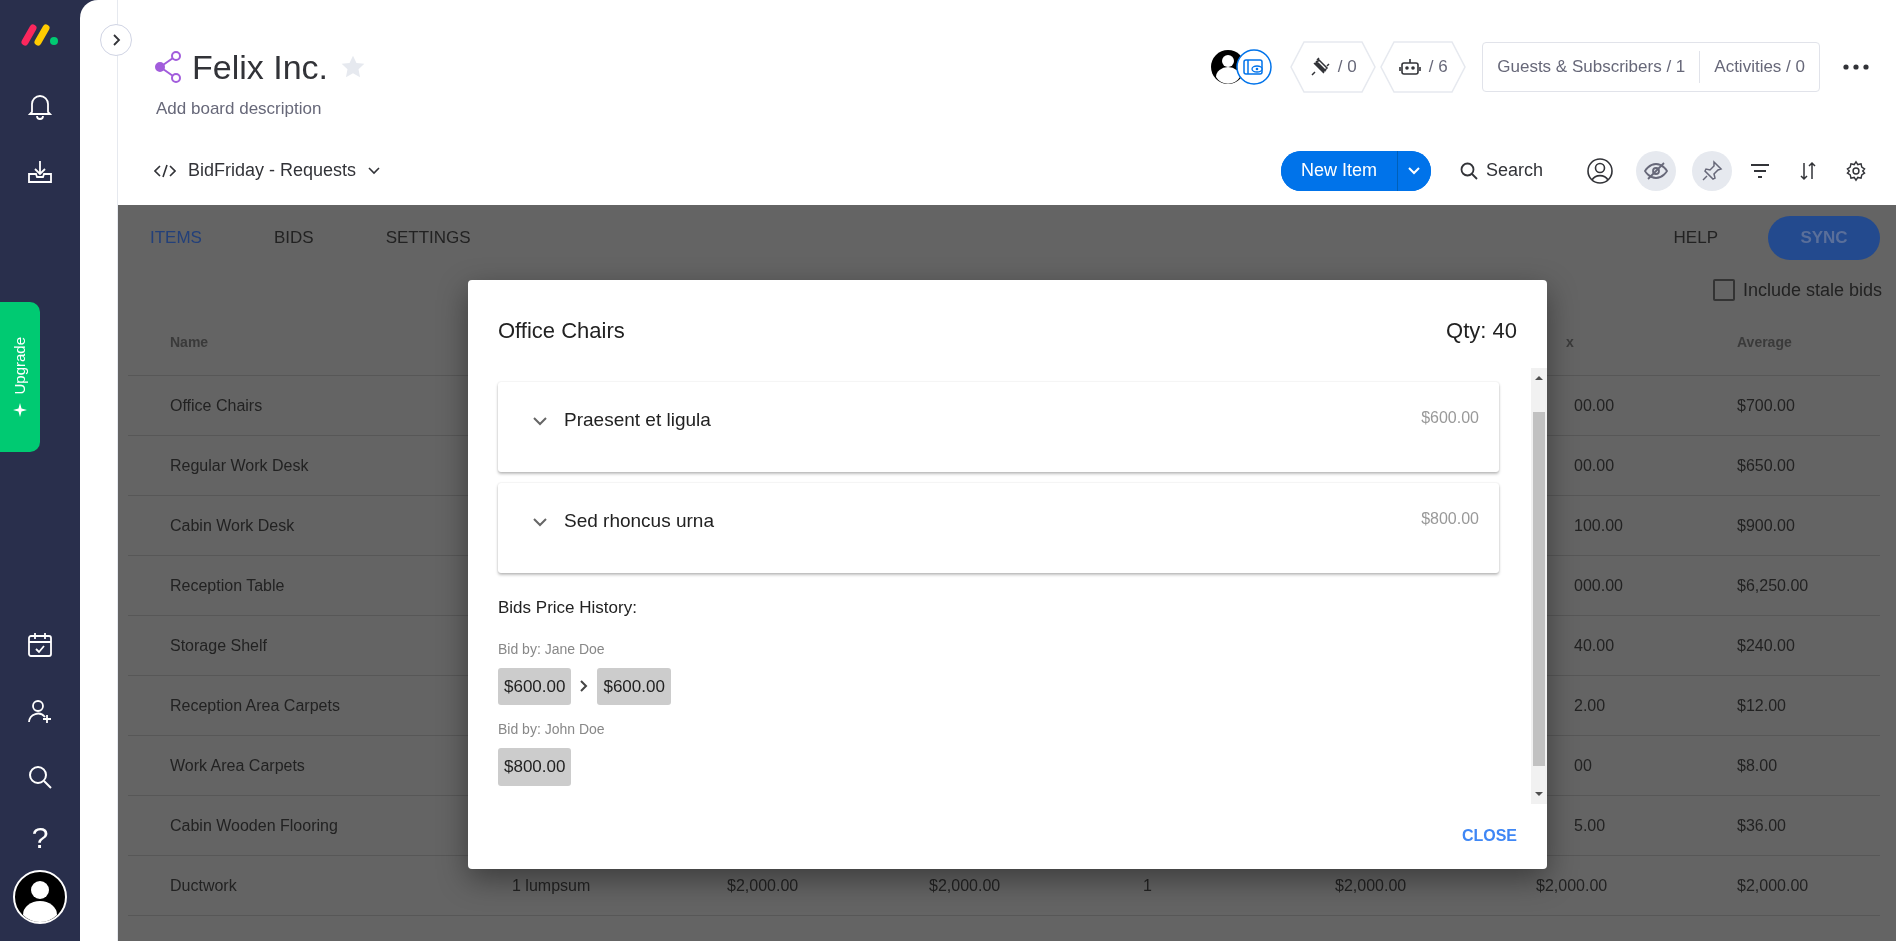  Describe the element at coordinates (561, 330) in the screenshot. I see `dialog-title: Office Chairs` at that location.